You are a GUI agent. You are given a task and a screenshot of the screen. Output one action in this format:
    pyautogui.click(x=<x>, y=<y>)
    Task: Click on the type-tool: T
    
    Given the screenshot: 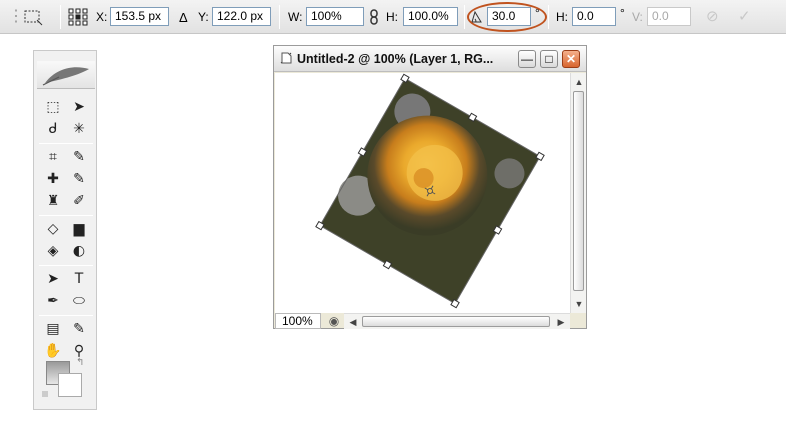 What is the action you would take?
    pyautogui.click(x=79, y=279)
    